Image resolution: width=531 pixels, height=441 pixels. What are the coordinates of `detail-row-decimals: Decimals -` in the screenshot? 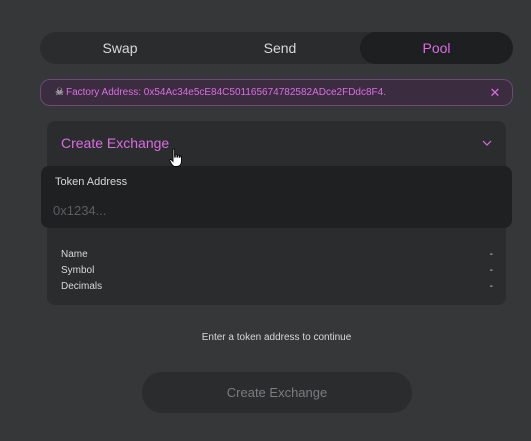 It's located at (277, 287).